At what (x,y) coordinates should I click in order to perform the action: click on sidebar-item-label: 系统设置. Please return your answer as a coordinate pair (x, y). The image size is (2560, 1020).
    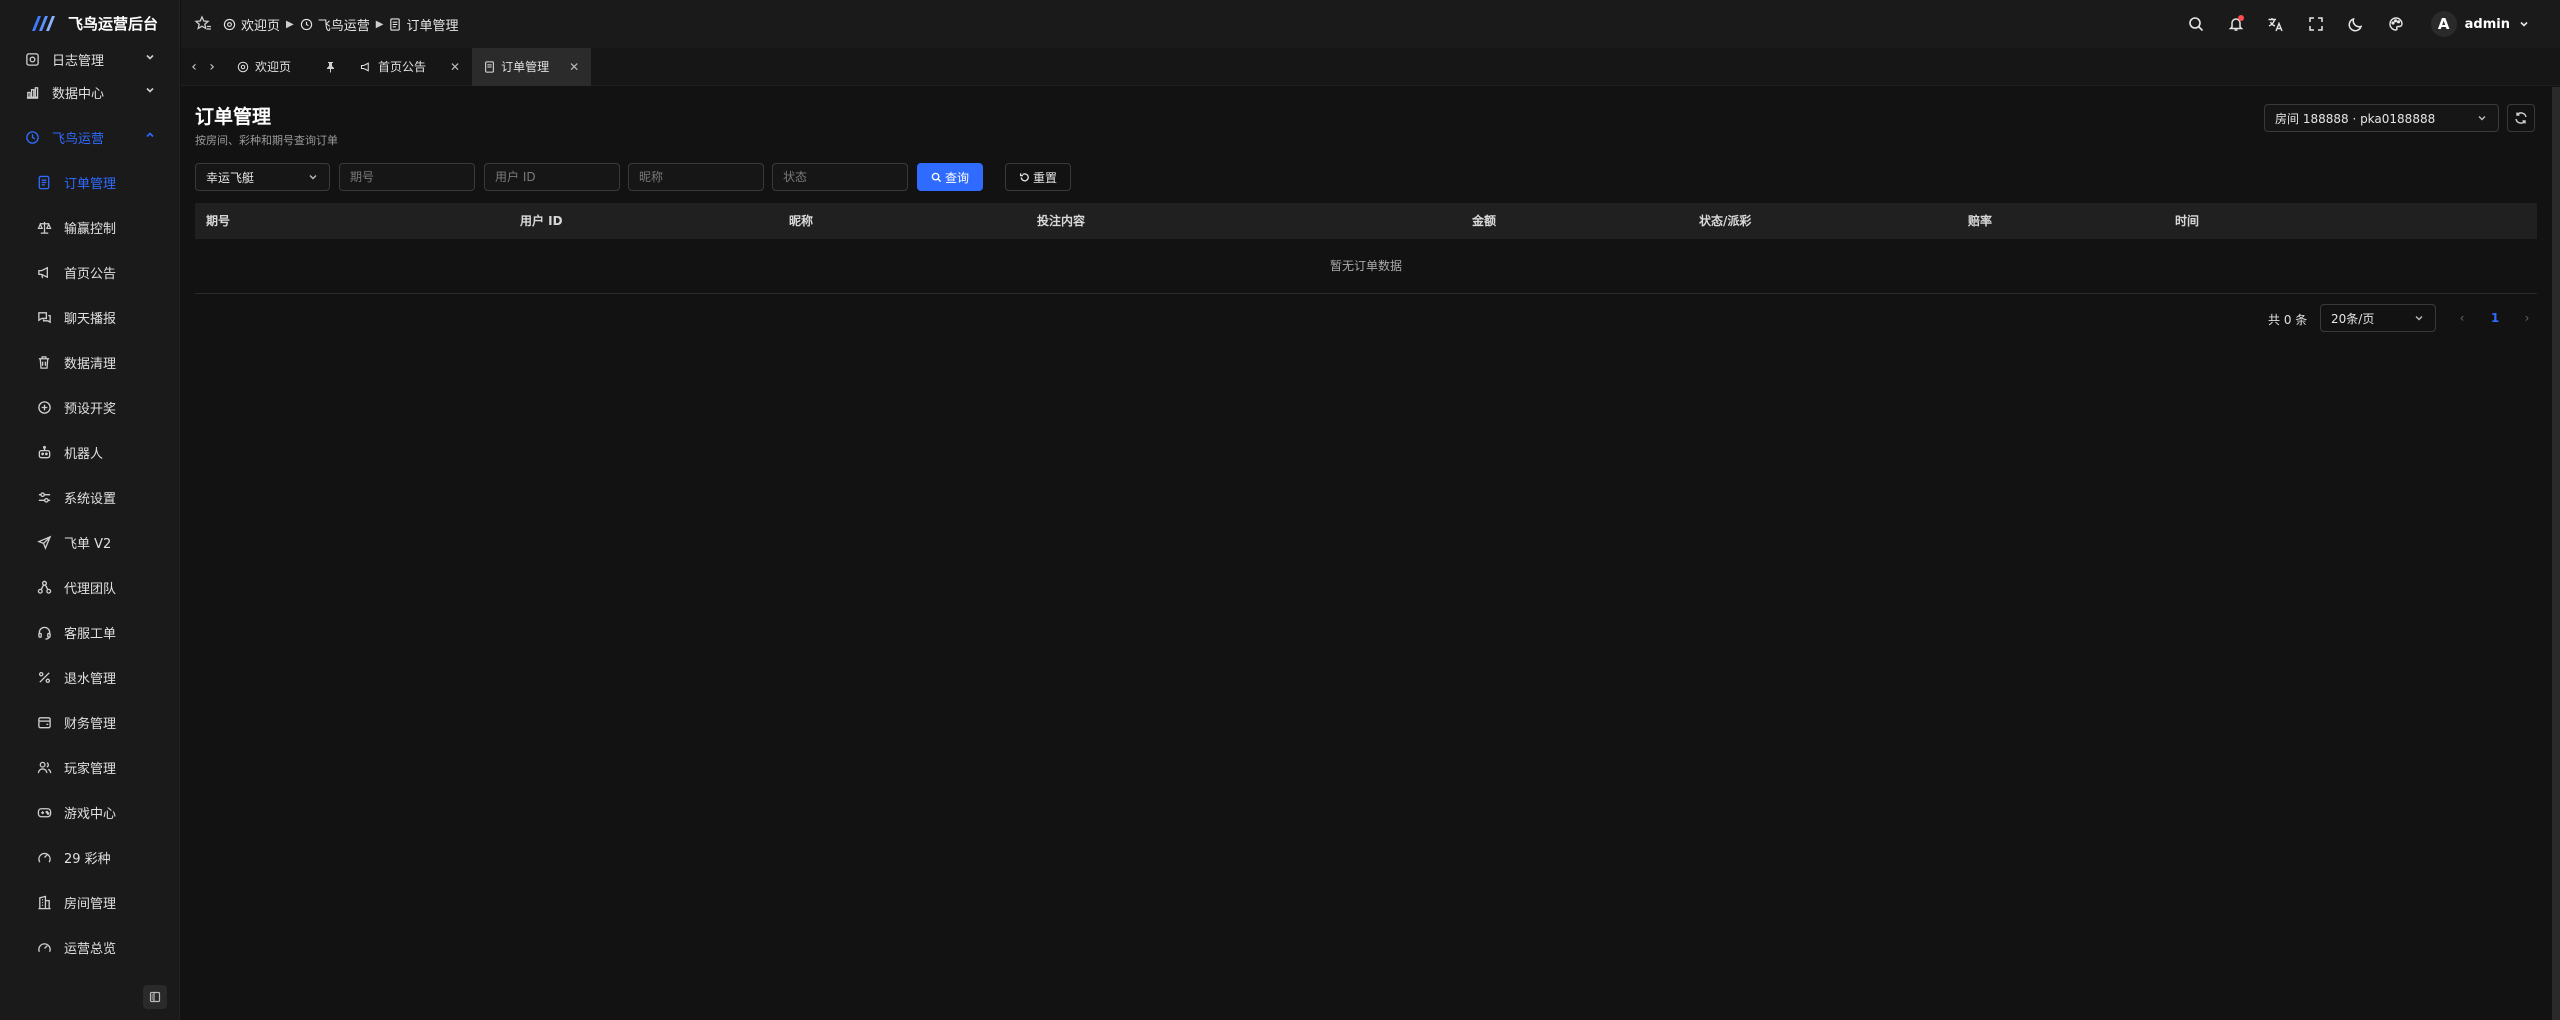
    Looking at the image, I should click on (90, 499).